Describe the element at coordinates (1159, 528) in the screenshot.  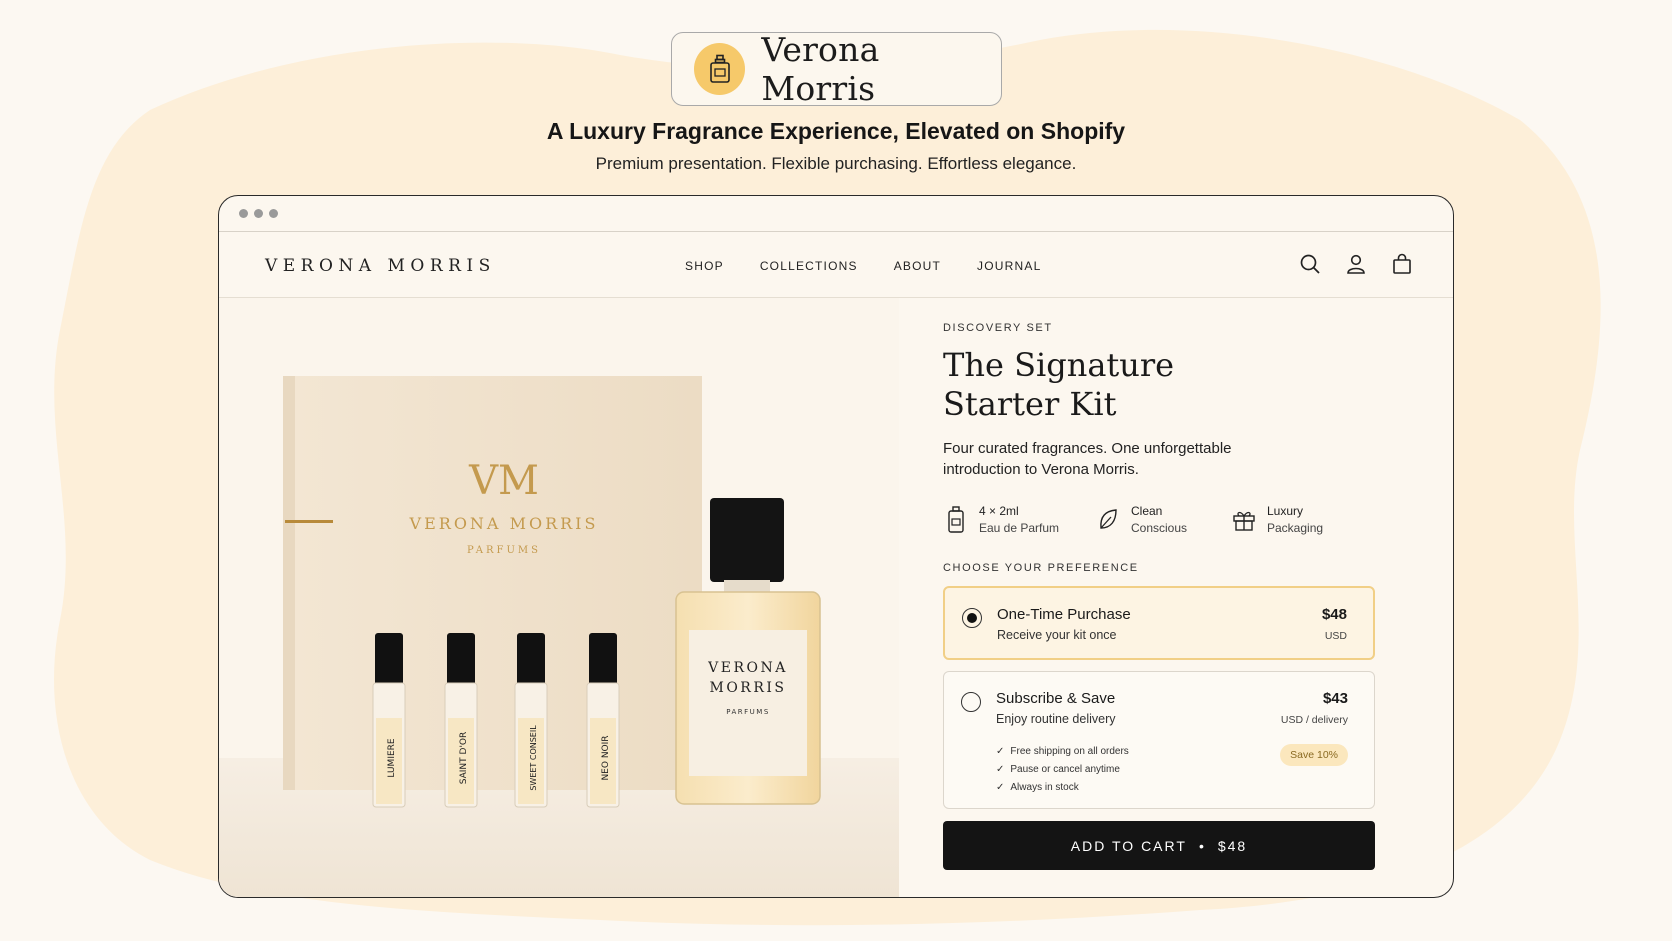
I see `feature-clean-line2: Conscious` at that location.